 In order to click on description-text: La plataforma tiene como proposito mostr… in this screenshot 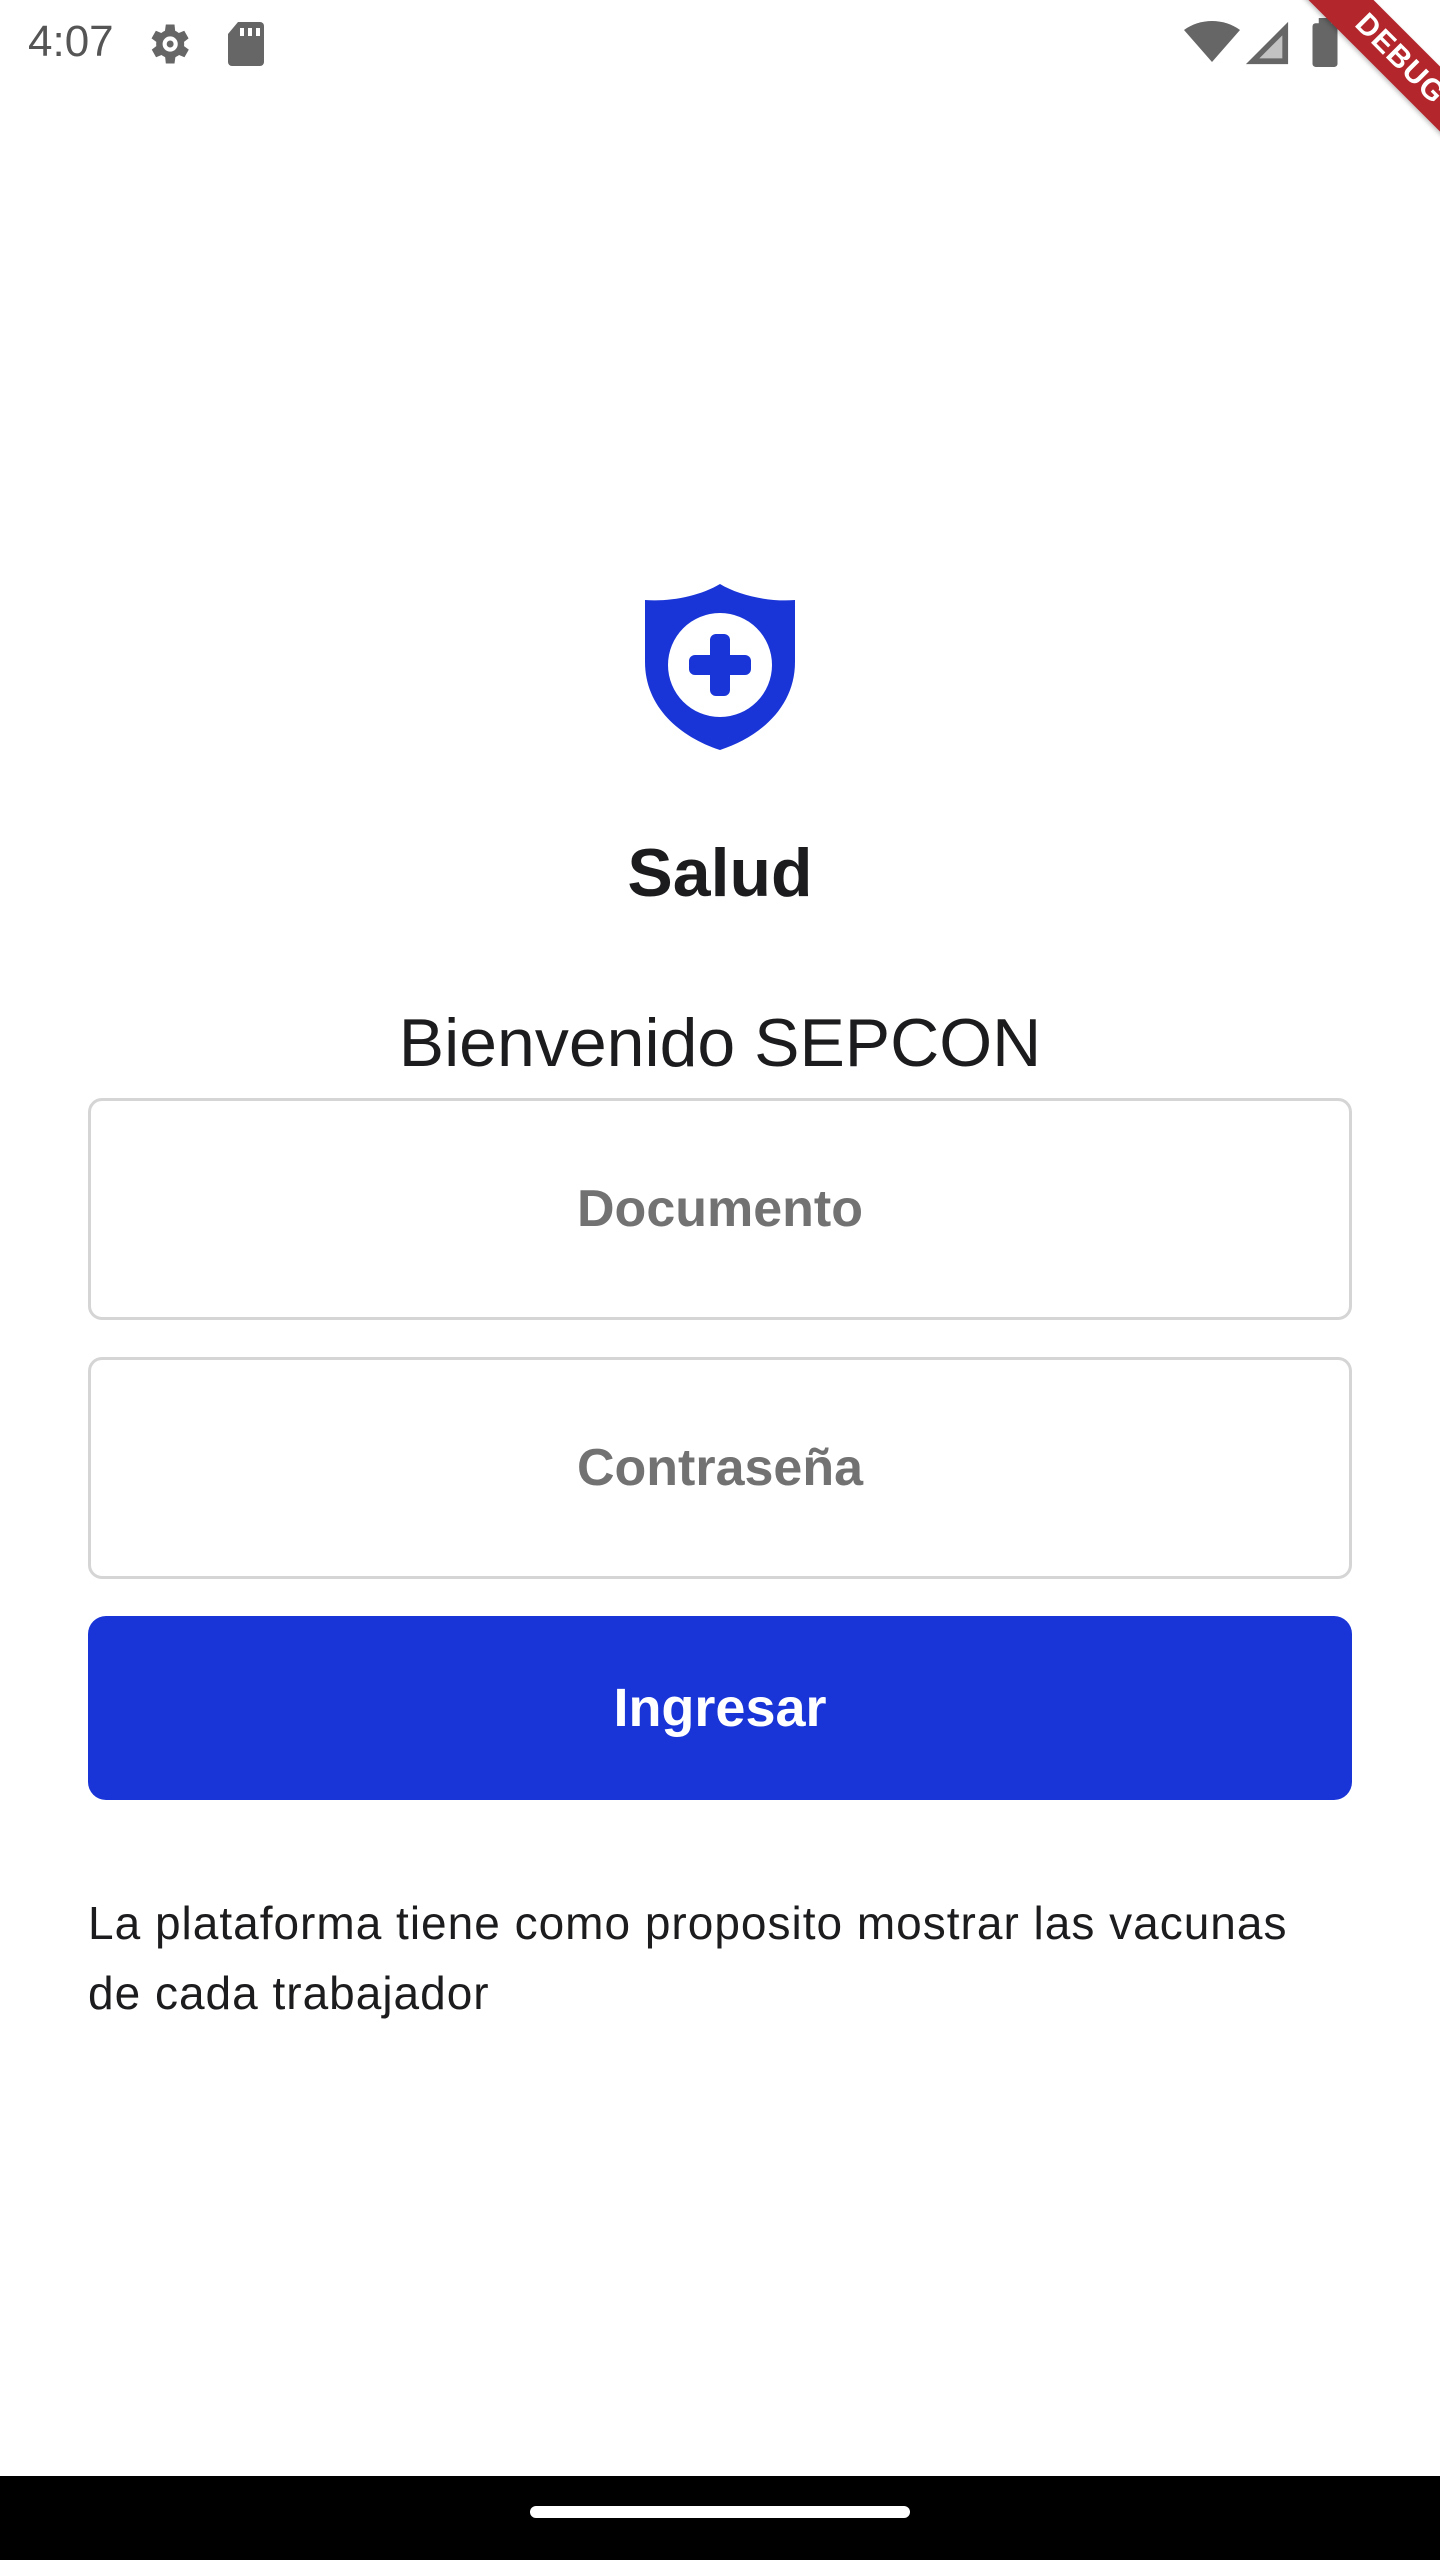, I will do `click(688, 1958)`.